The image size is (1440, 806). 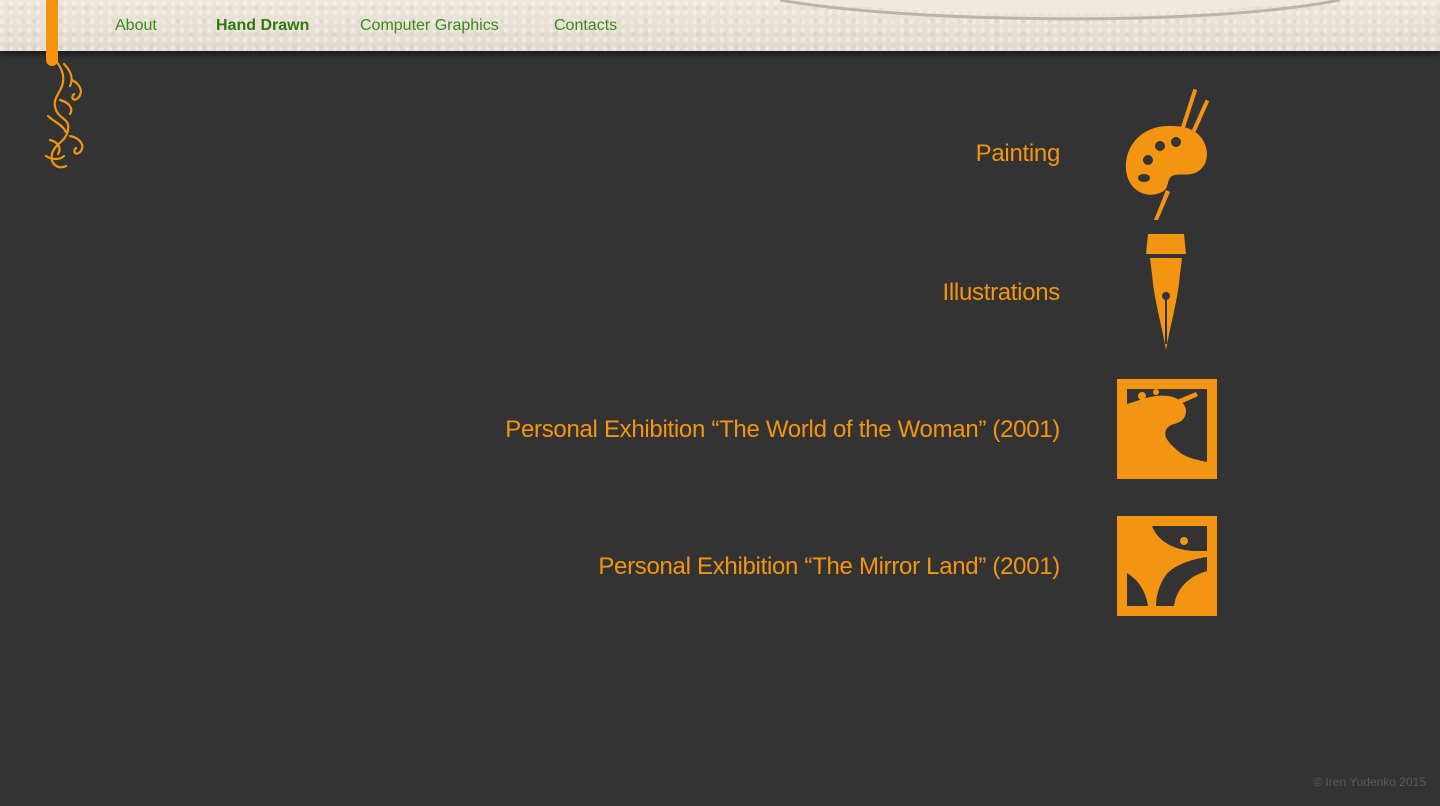 I want to click on nav-item-hand-drawn: Hand Drawn, so click(x=262, y=26).